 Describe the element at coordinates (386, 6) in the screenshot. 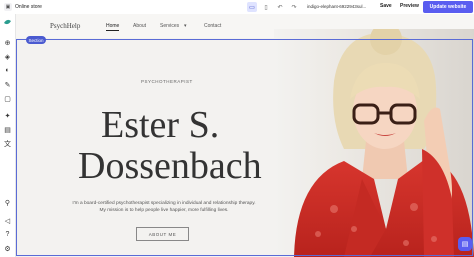

I see `save-button: Save` at that location.